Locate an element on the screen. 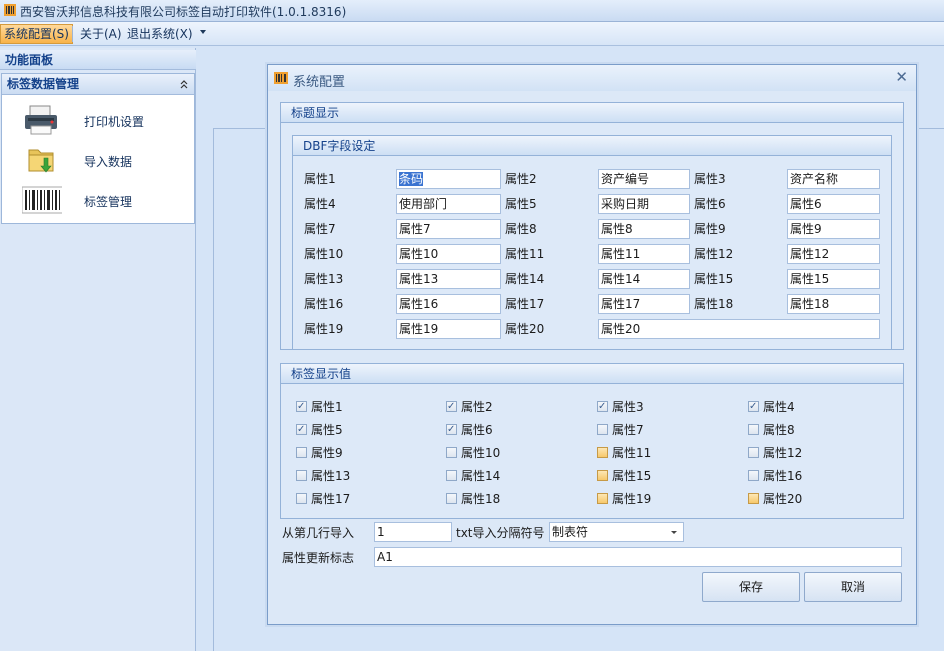  separator-select: 制表符 is located at coordinates (616, 532).